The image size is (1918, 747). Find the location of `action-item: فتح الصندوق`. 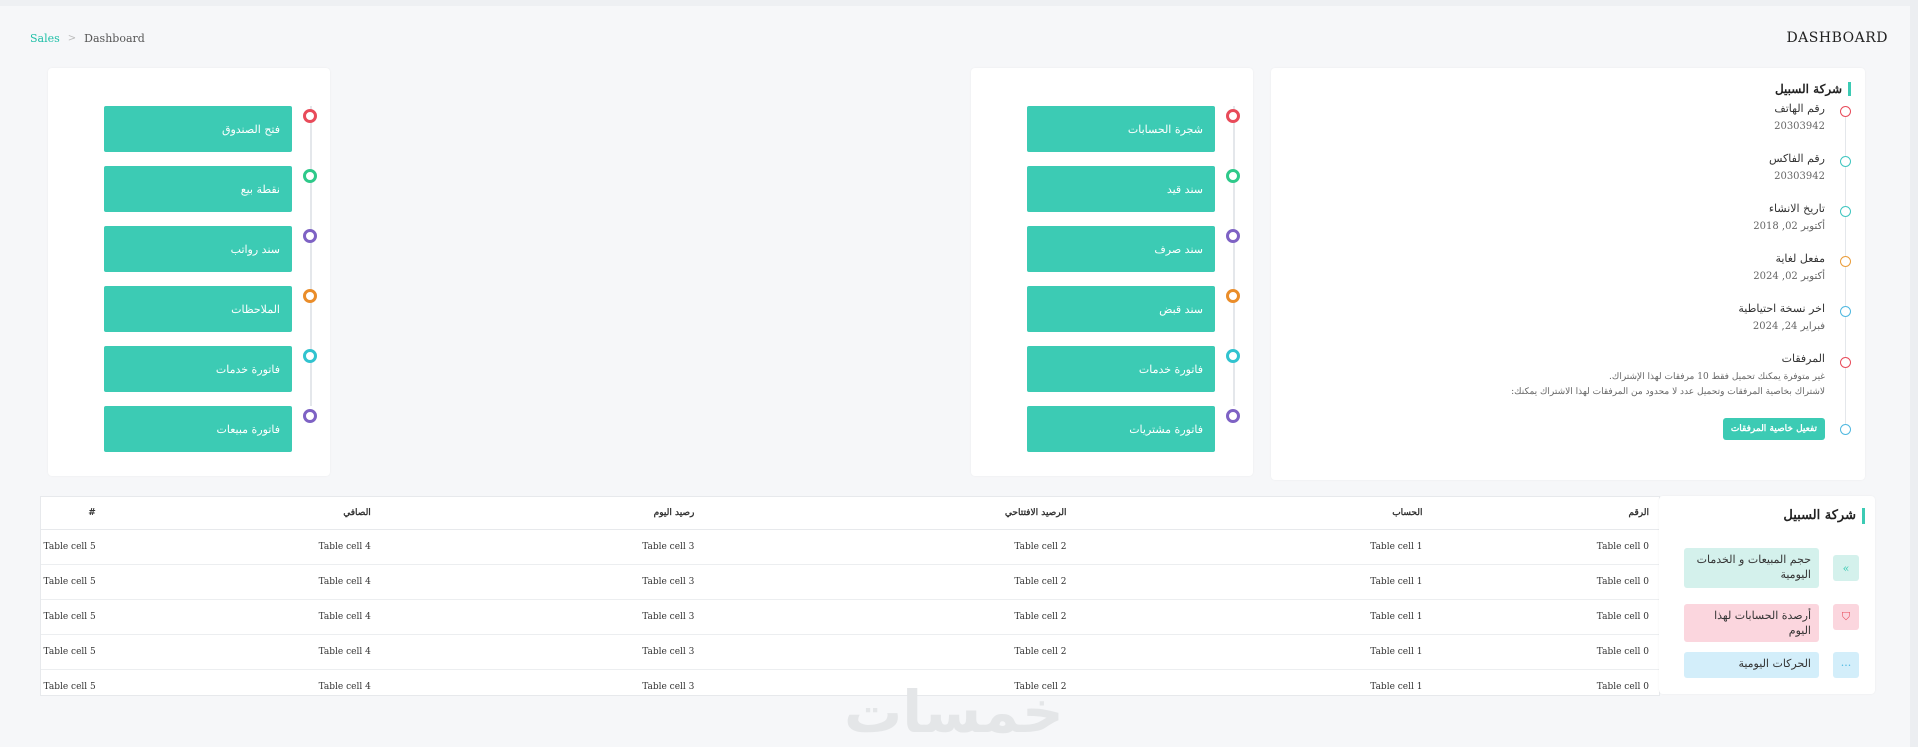

action-item: فتح الصندوق is located at coordinates (215, 129).